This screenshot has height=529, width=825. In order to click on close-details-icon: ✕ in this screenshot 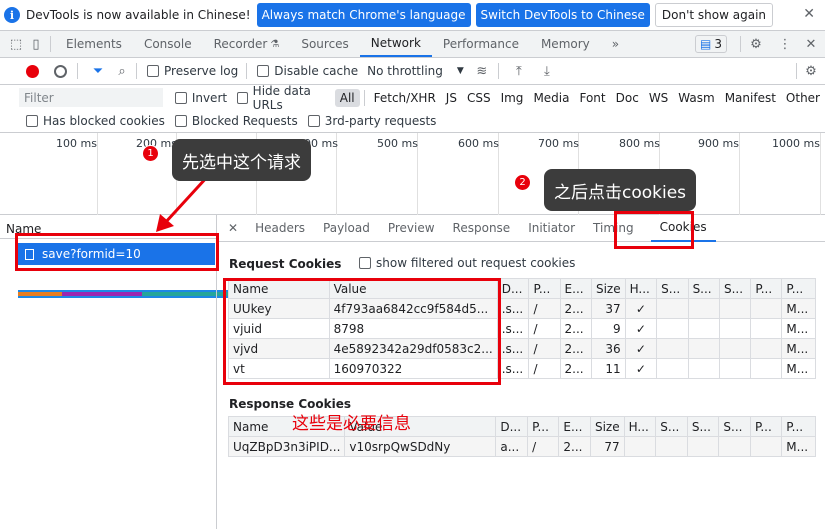, I will do `click(232, 228)`.